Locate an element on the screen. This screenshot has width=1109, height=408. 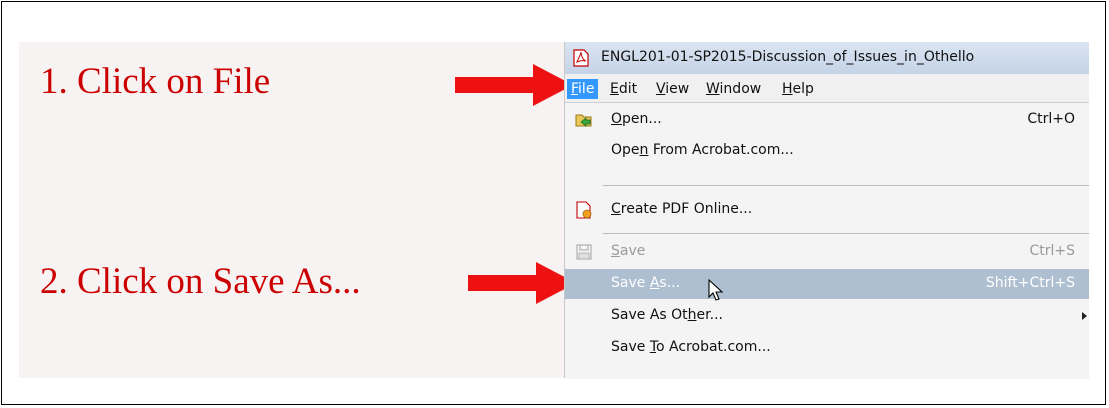
save-as-shortcut: Shift+Ctrl+S is located at coordinates (1030, 283).